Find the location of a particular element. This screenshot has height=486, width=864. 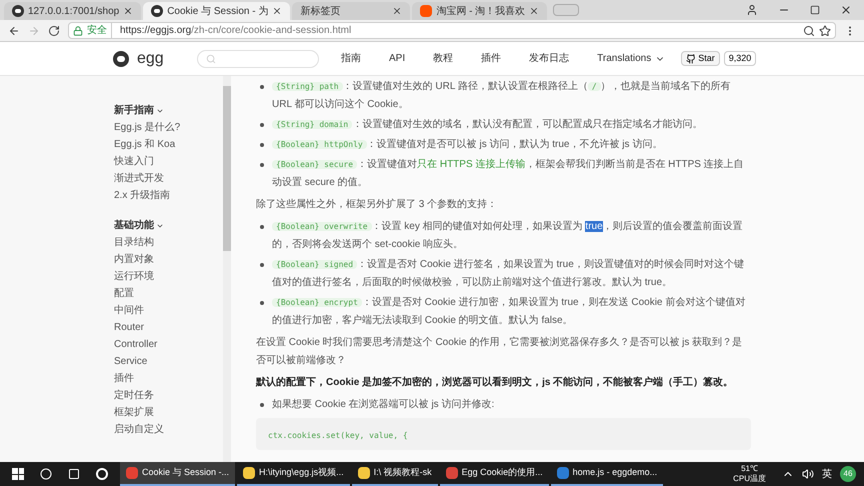

sidebar-item: 中间件 is located at coordinates (168, 310).